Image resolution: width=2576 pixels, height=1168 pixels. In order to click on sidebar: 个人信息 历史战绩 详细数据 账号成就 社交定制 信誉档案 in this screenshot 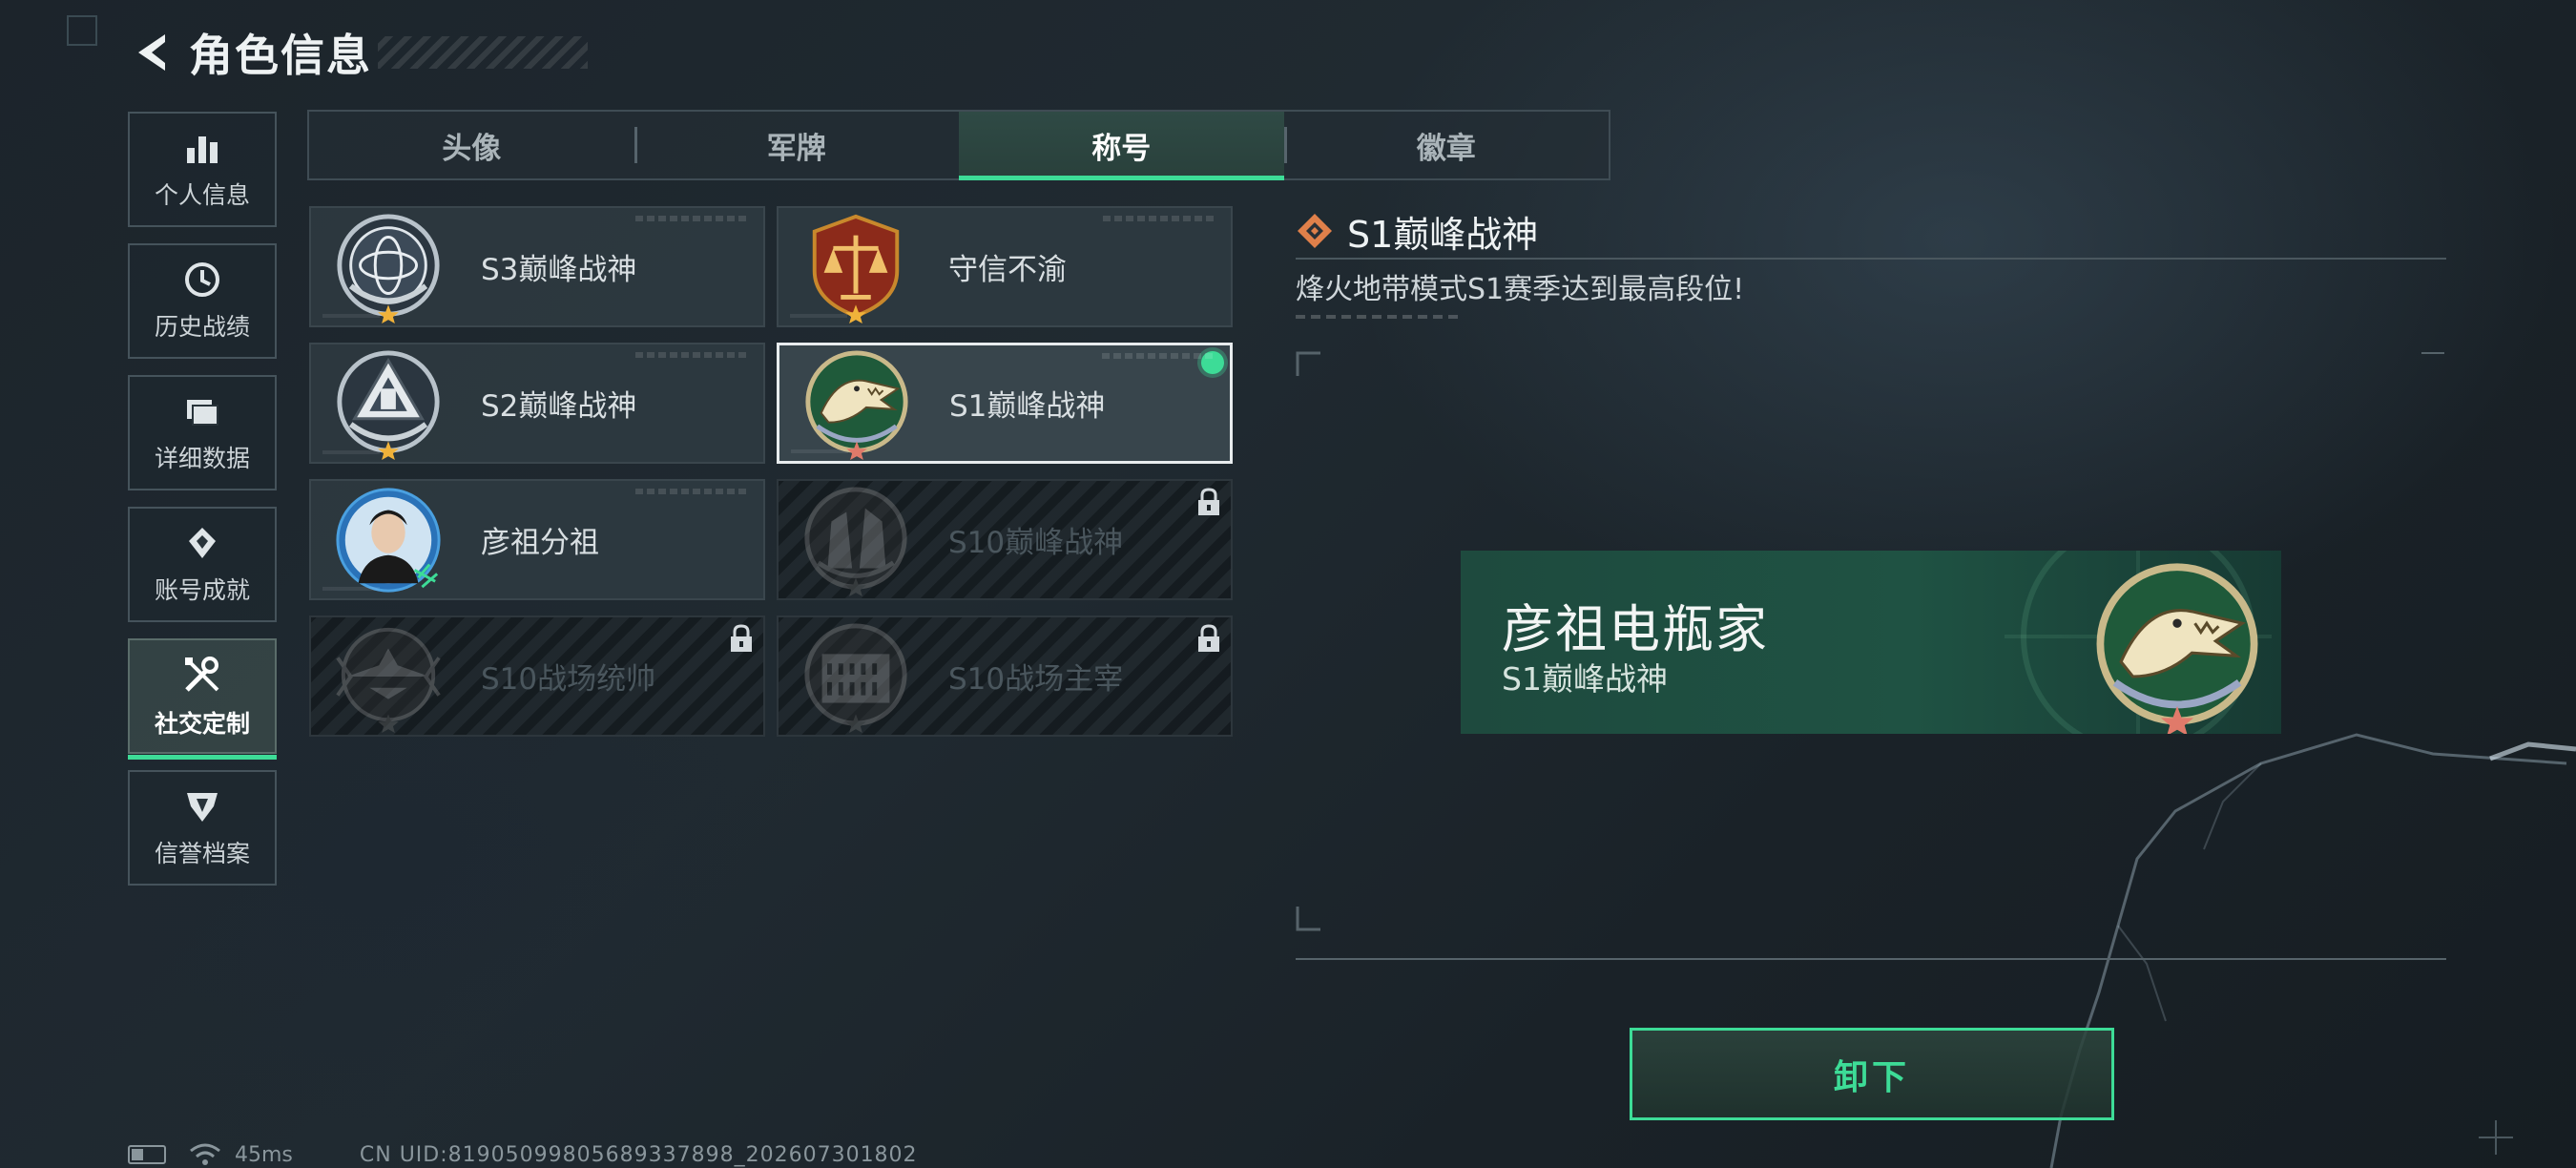, I will do `click(202, 507)`.